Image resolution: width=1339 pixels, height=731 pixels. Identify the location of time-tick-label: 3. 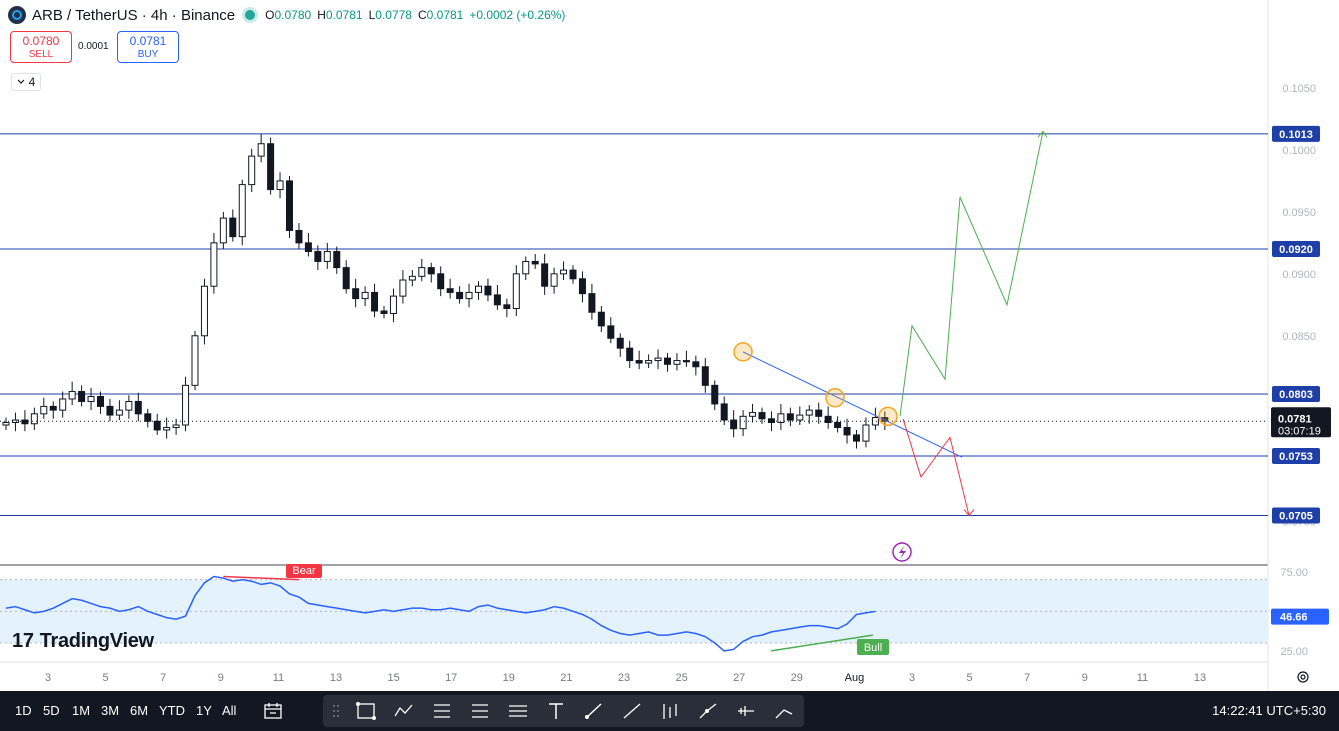
(48, 678).